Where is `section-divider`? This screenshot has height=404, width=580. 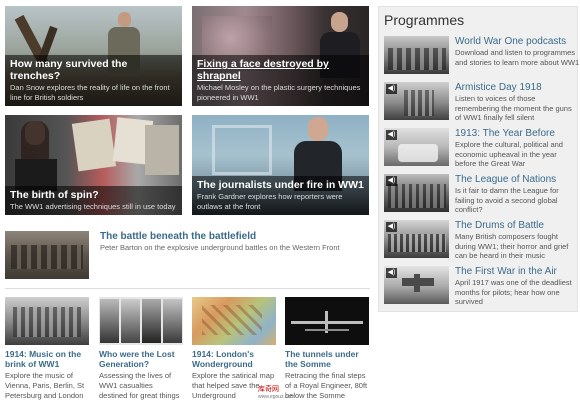 section-divider is located at coordinates (187, 288).